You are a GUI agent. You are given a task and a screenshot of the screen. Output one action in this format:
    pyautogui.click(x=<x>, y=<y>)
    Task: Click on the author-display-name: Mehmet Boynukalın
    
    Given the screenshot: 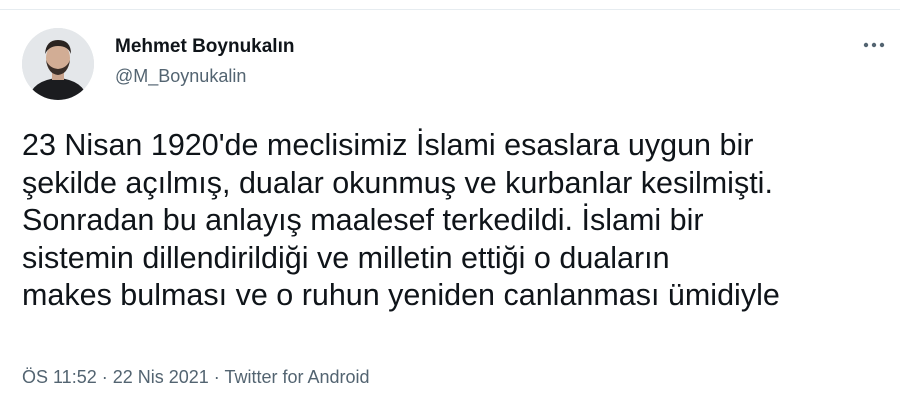 What is the action you would take?
    pyautogui.click(x=204, y=47)
    